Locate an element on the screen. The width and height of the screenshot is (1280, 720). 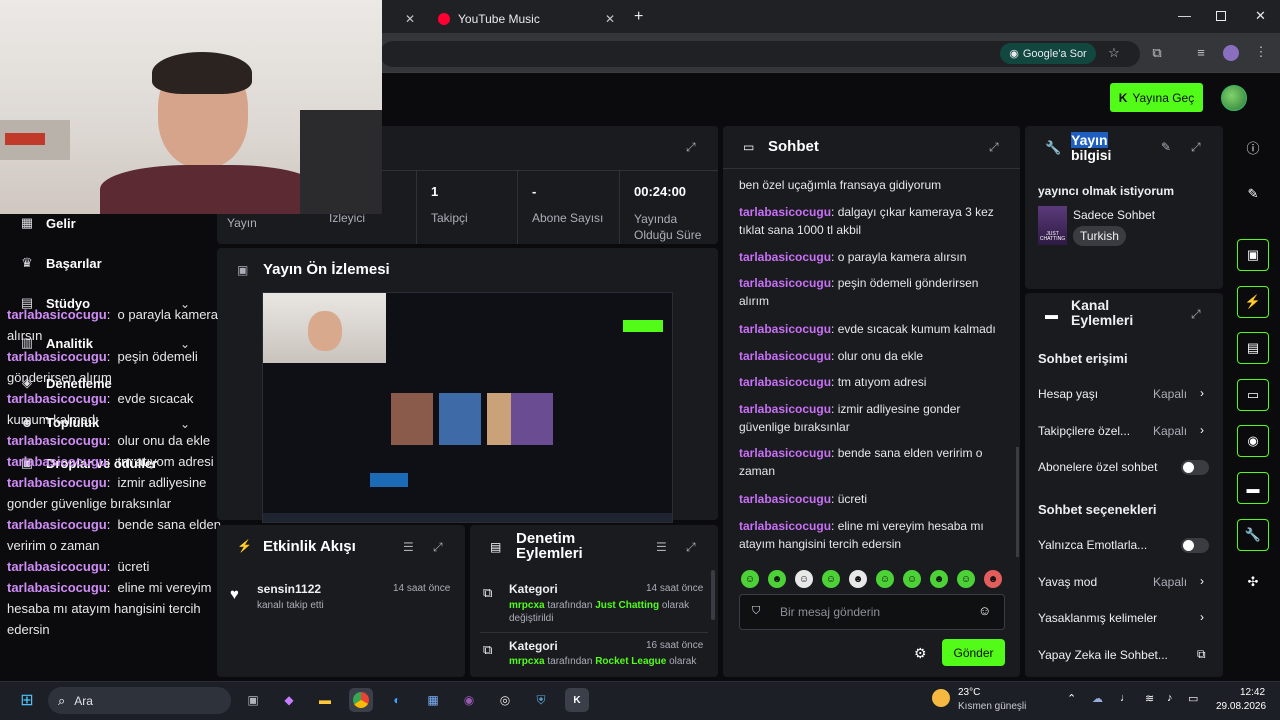
windows-start-icon: ⊞ is located at coordinates (27, 700).